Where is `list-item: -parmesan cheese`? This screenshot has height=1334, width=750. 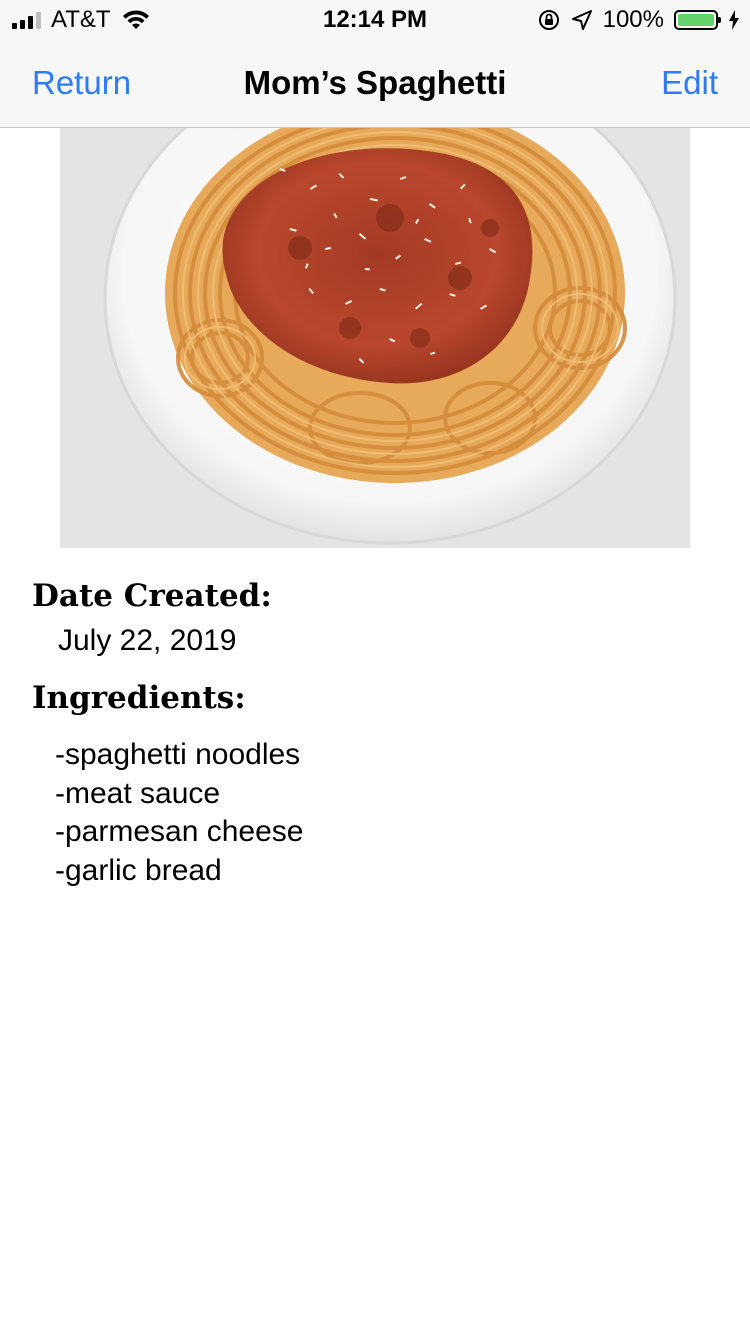 list-item: -parmesan cheese is located at coordinates (179, 831).